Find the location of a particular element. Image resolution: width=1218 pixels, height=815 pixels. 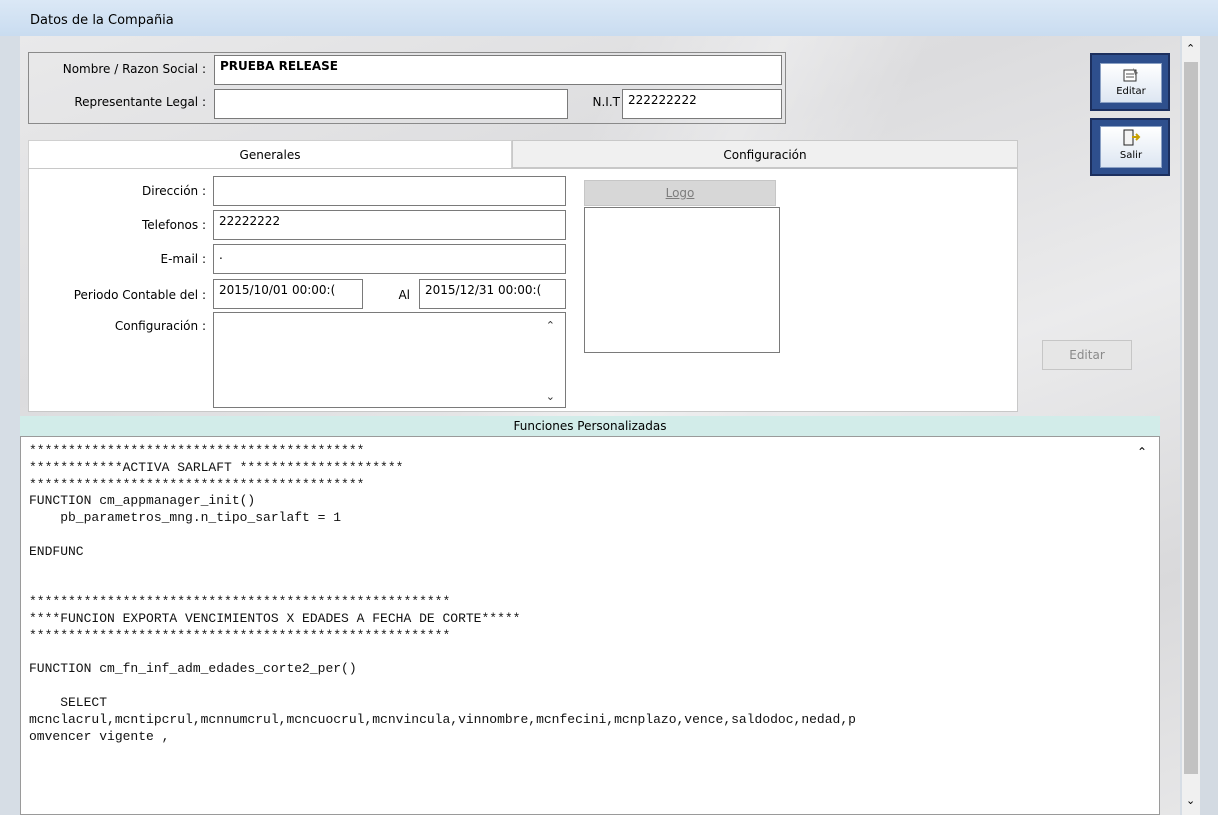

editar-button-face: Editar is located at coordinates (1131, 83).